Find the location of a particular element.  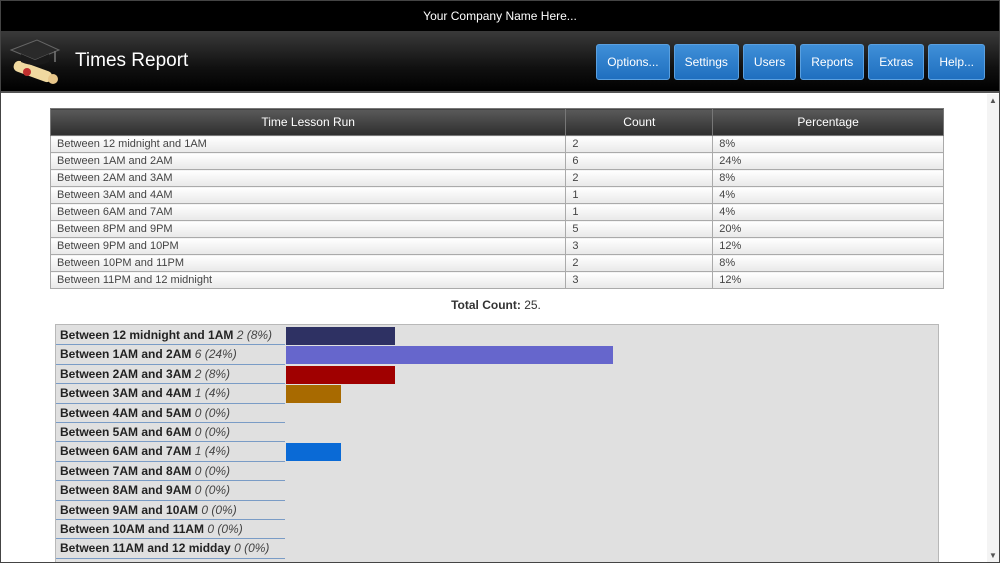

table-cell: Between 2AM and 3AM is located at coordinates (308, 178).